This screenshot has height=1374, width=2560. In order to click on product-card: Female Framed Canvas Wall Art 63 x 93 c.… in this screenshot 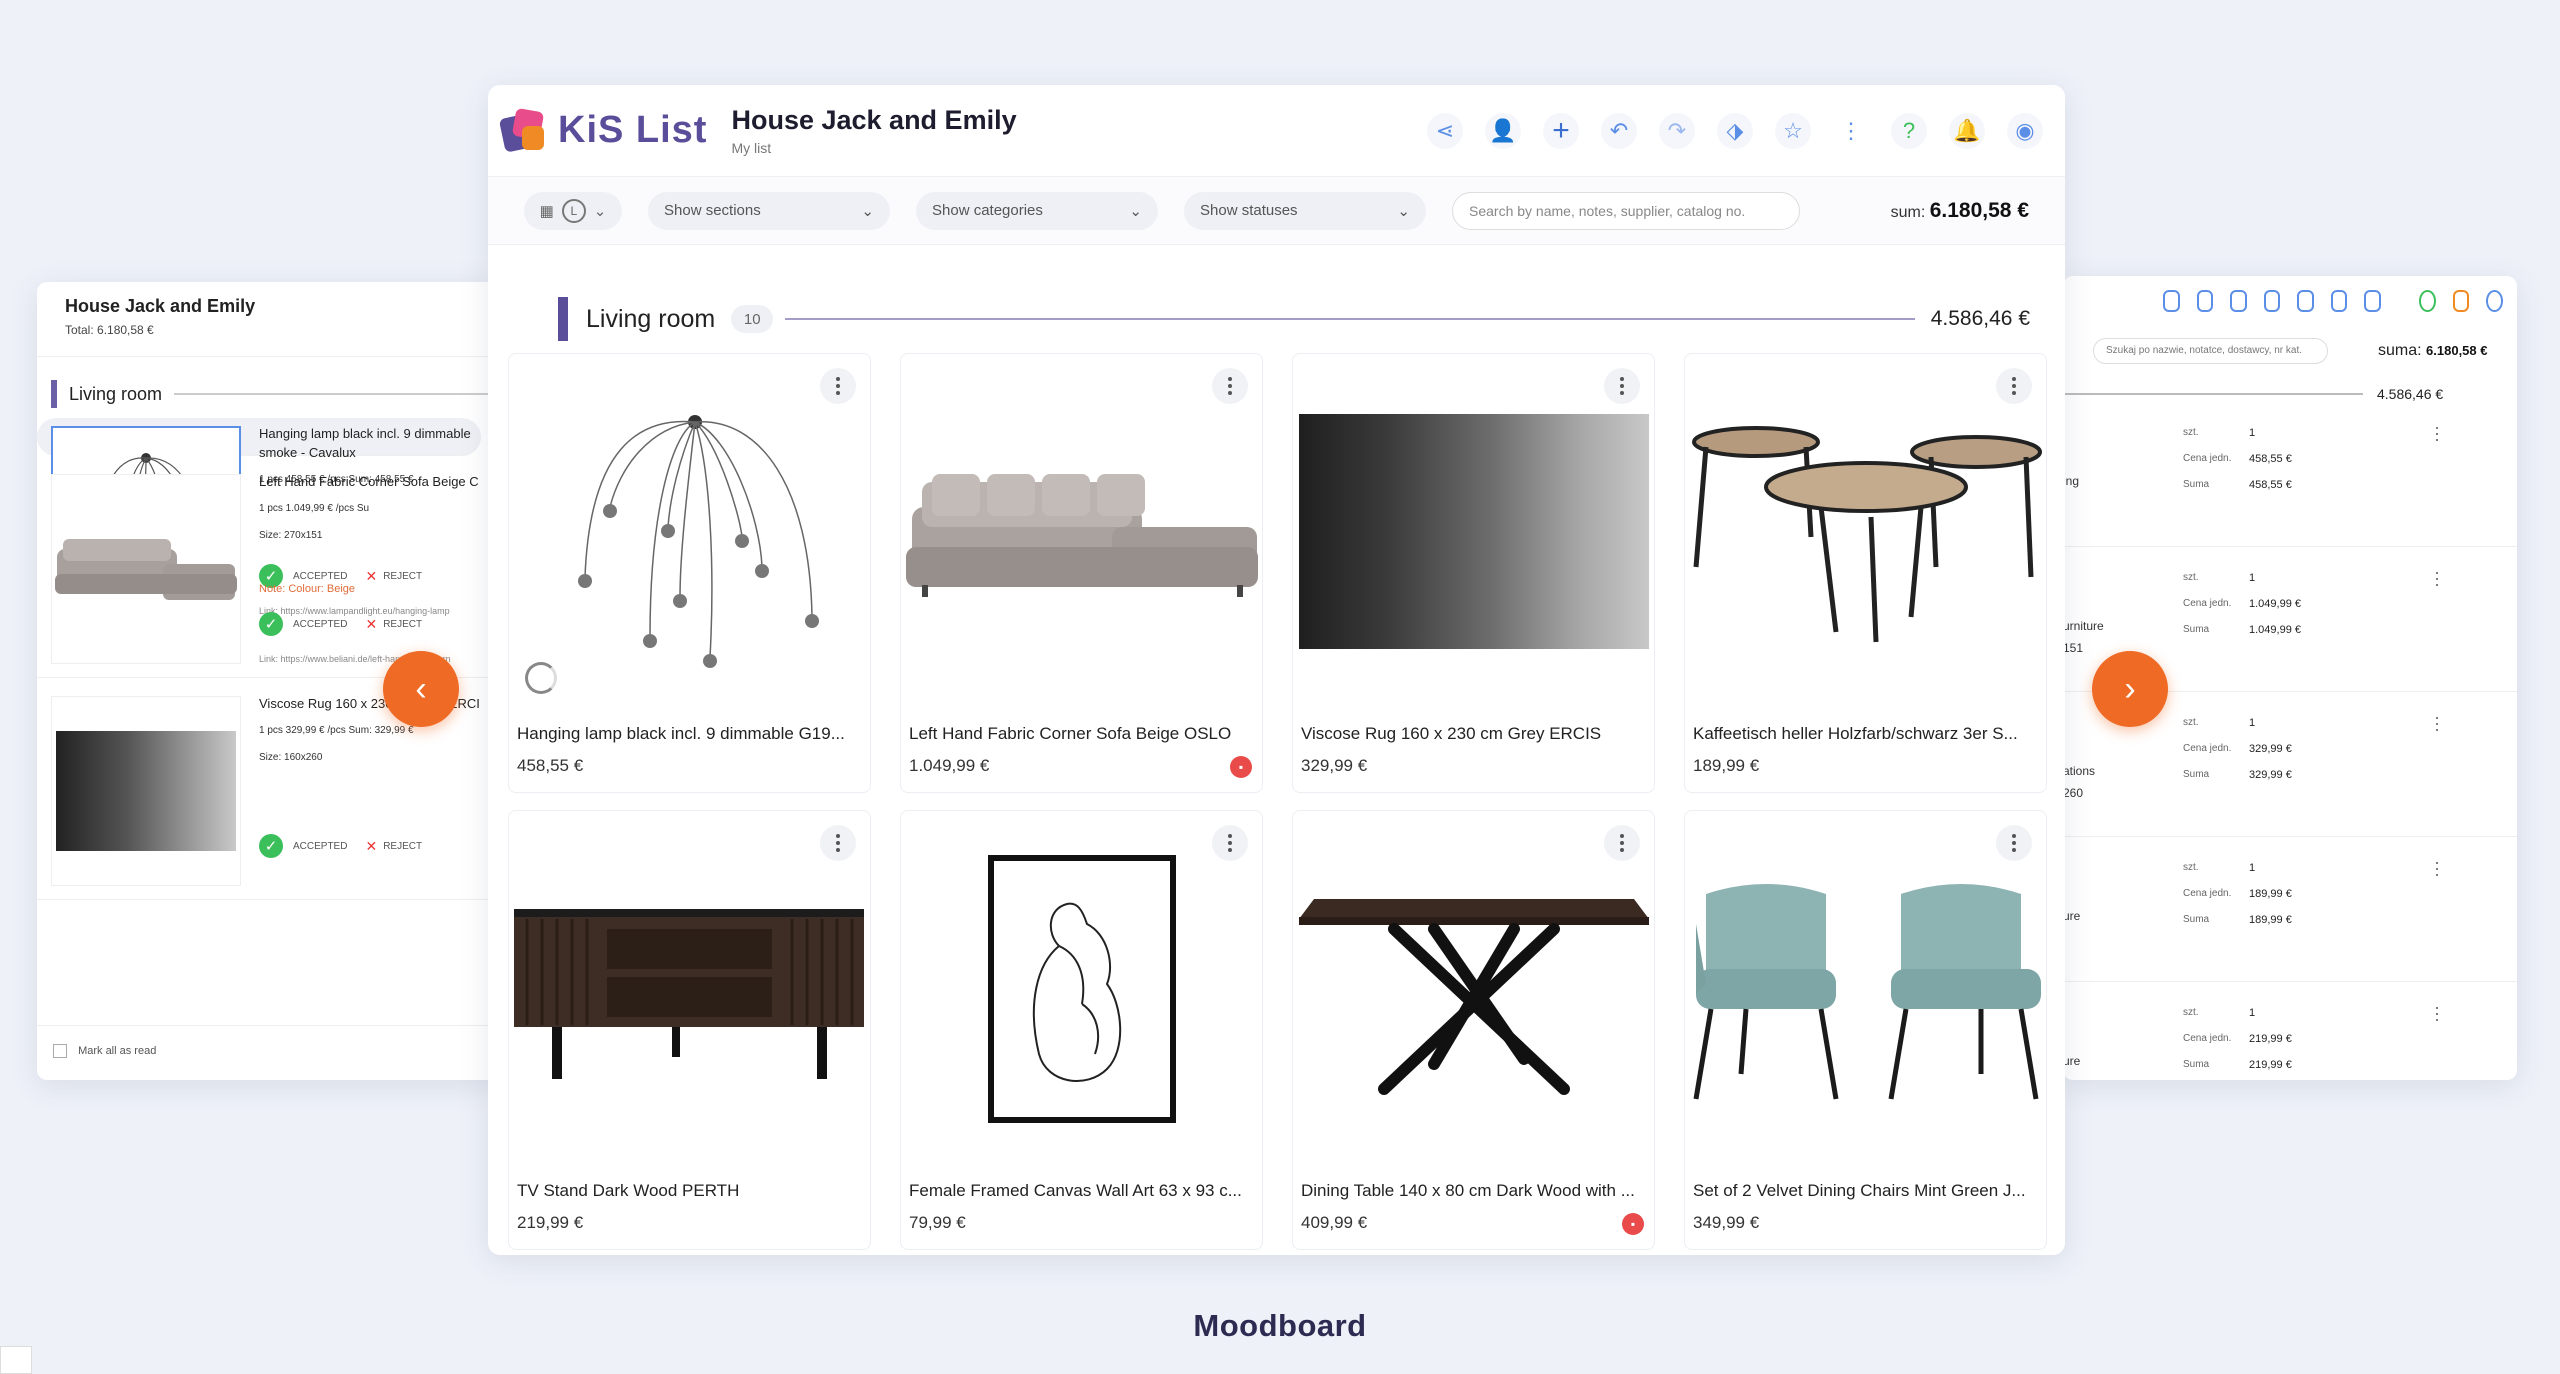, I will do `click(1081, 1030)`.